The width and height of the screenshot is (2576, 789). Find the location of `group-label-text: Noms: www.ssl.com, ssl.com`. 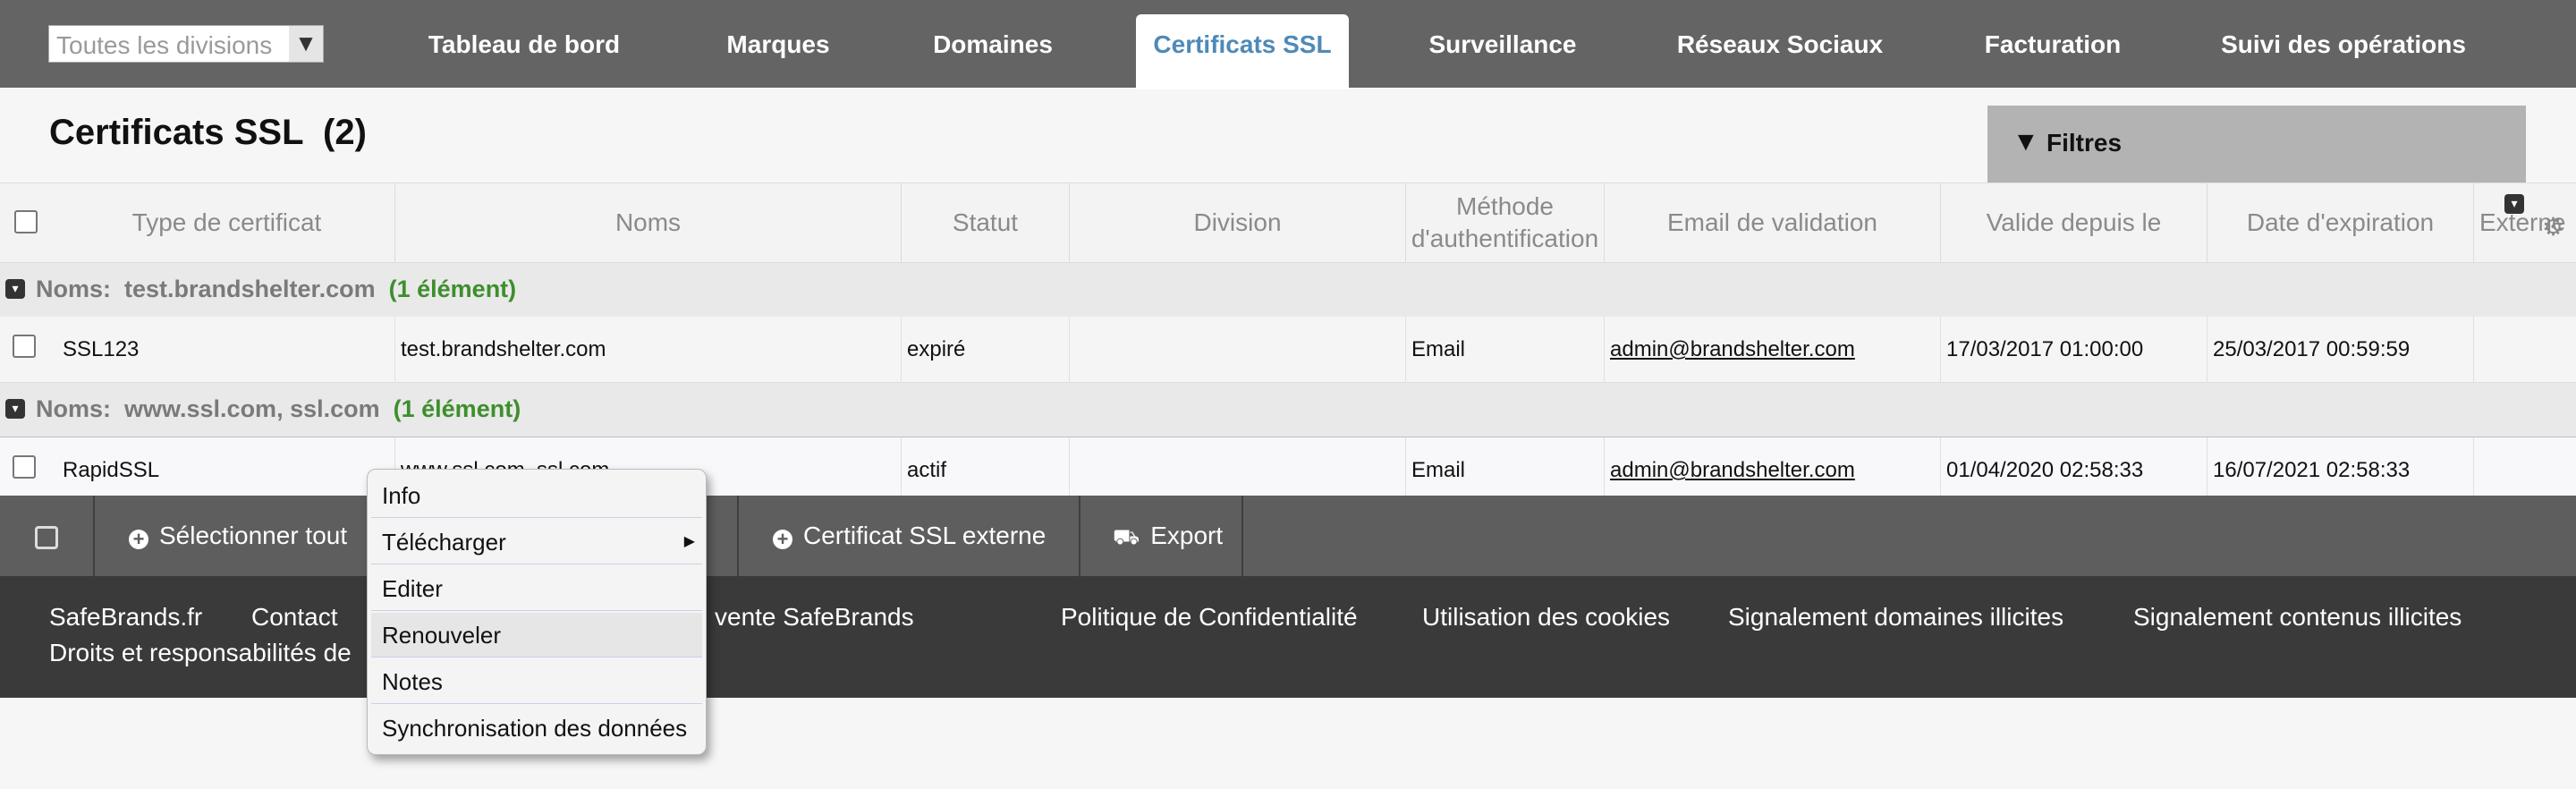

group-label-text: Noms: www.ssl.com, ssl.com is located at coordinates (208, 408).